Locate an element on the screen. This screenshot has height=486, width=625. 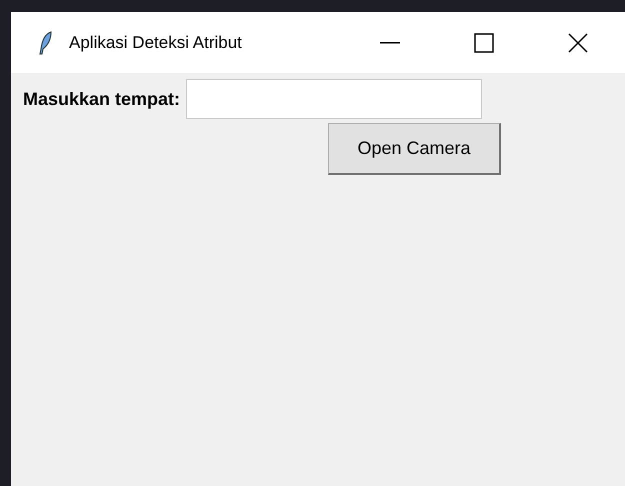
window-title: Aplikasi Deteksi Atribut is located at coordinates (155, 43).